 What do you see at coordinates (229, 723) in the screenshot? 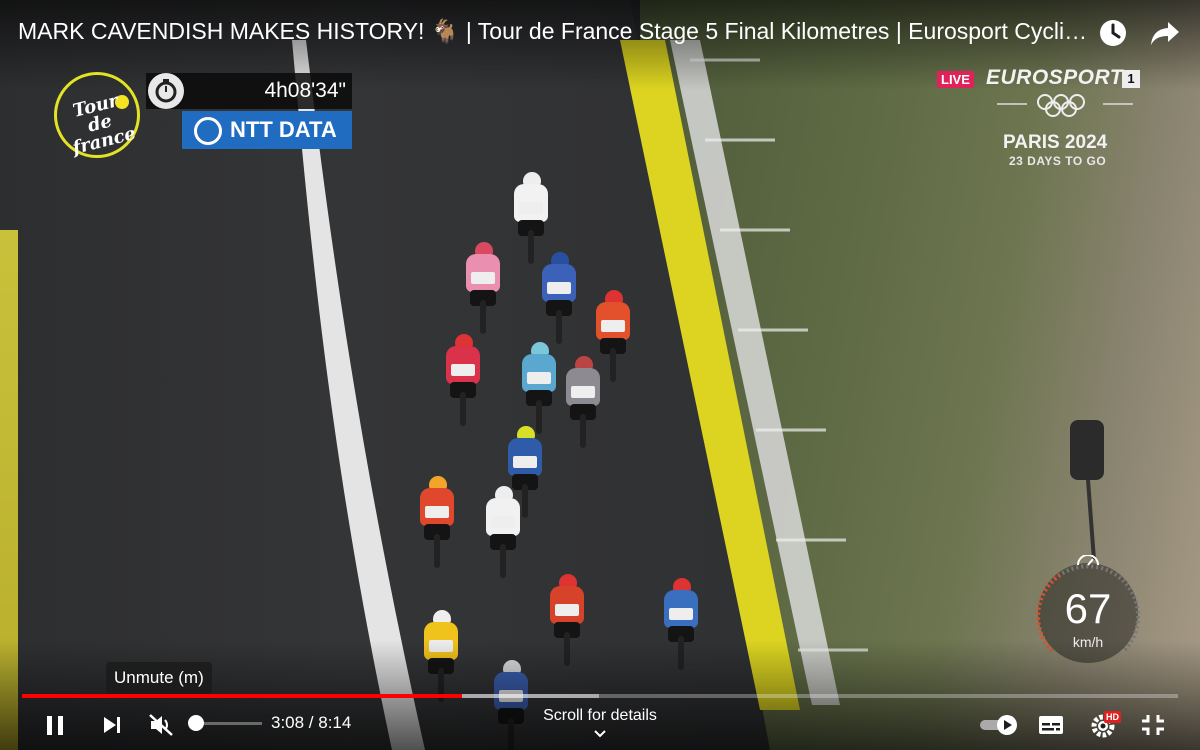
I see `volume-slider` at bounding box center [229, 723].